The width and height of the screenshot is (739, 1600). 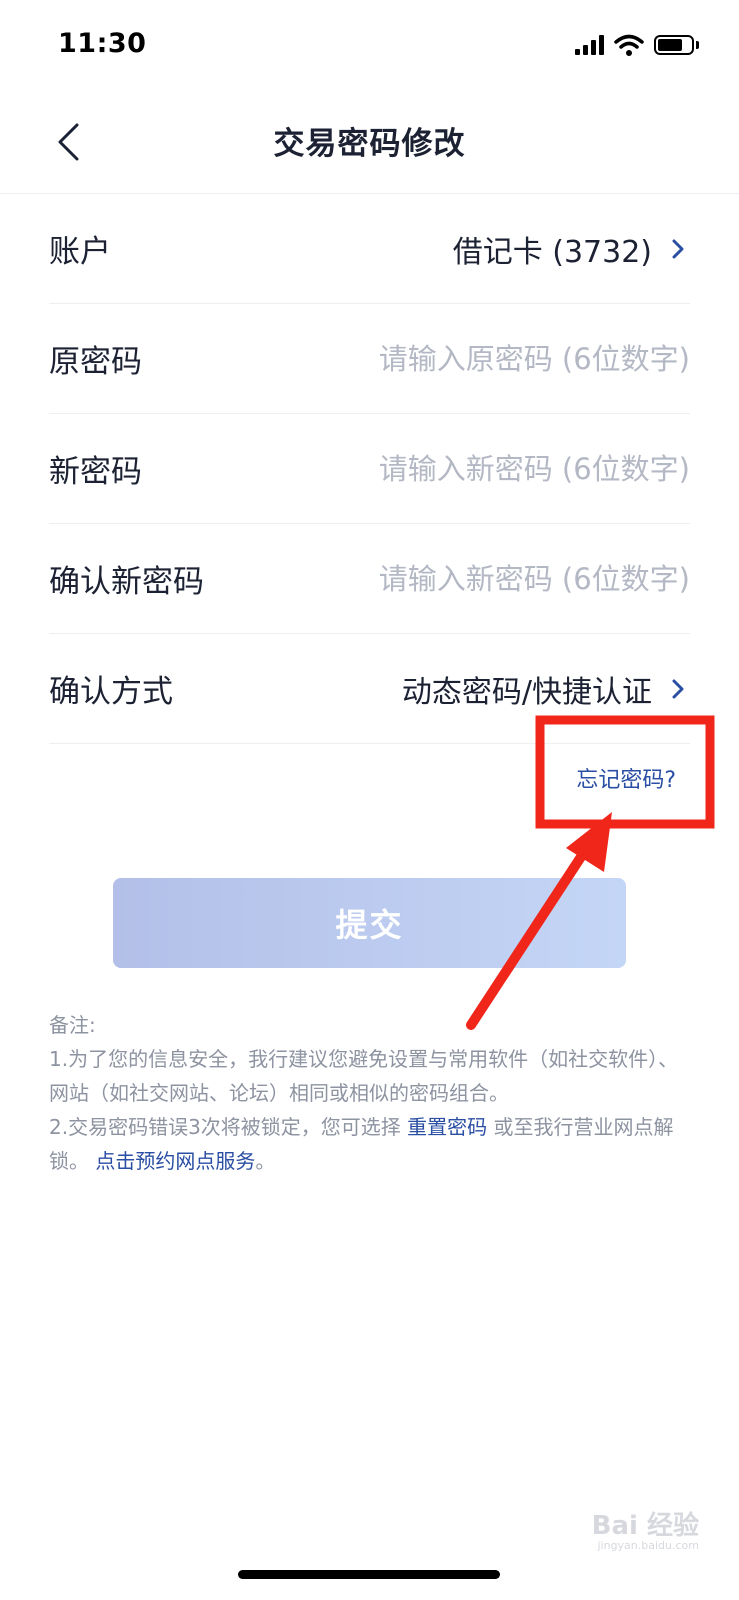 What do you see at coordinates (589, 45) in the screenshot?
I see `cellular-signal-icon` at bounding box center [589, 45].